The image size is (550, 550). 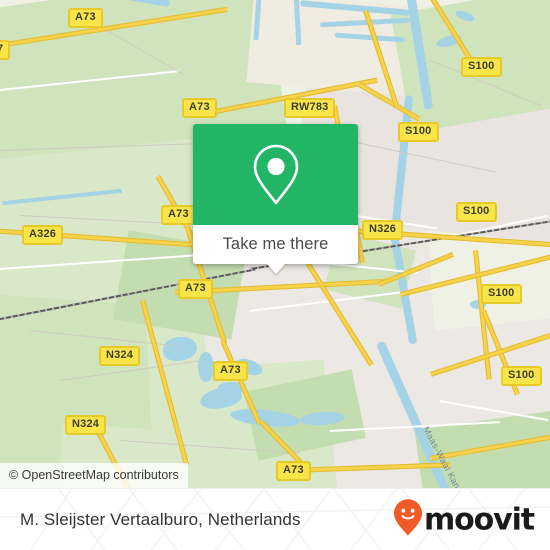 I want to click on moovit-brand-logo: moovit, so click(x=464, y=519).